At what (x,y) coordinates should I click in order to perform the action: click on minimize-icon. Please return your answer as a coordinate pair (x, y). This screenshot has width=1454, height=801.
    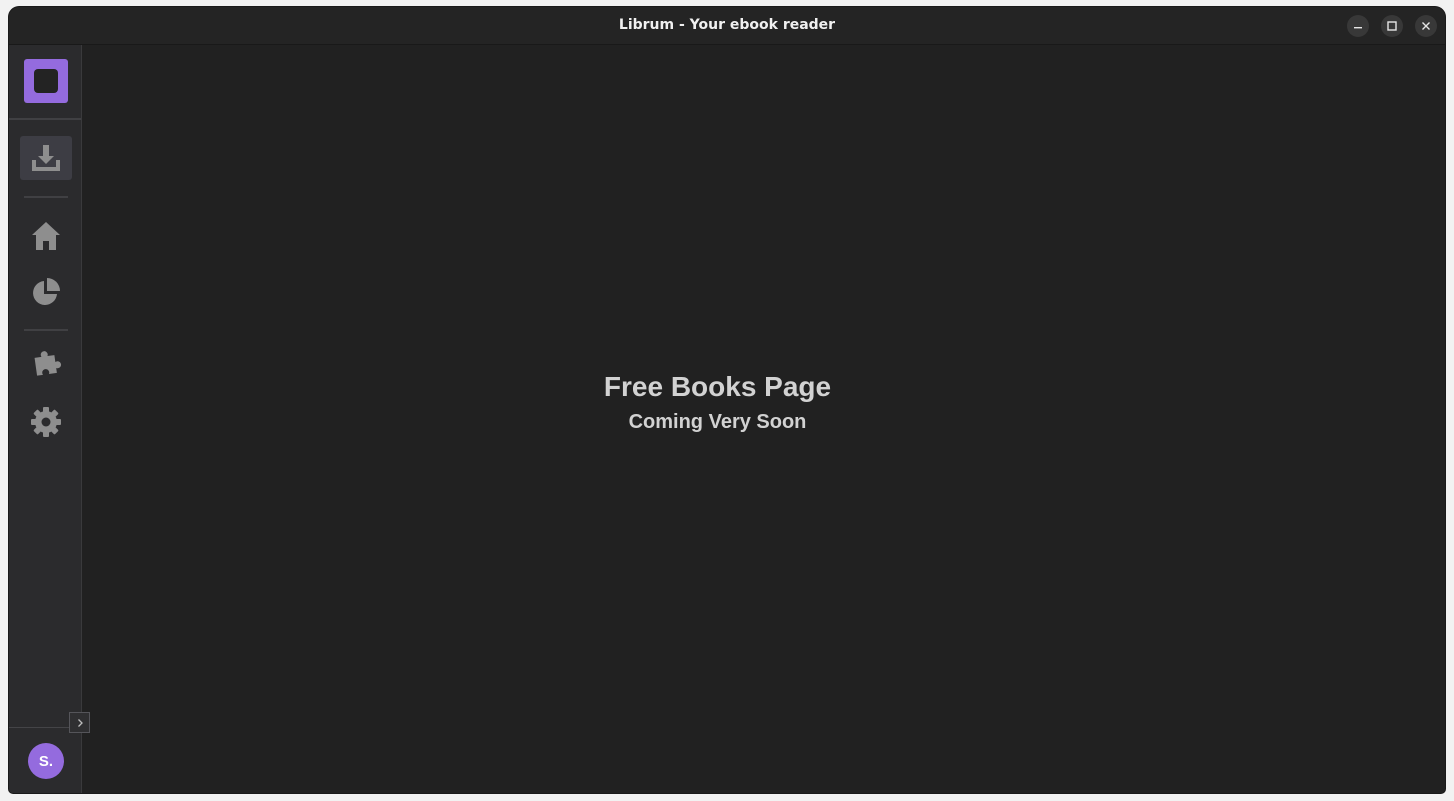
    Looking at the image, I should click on (1358, 28).